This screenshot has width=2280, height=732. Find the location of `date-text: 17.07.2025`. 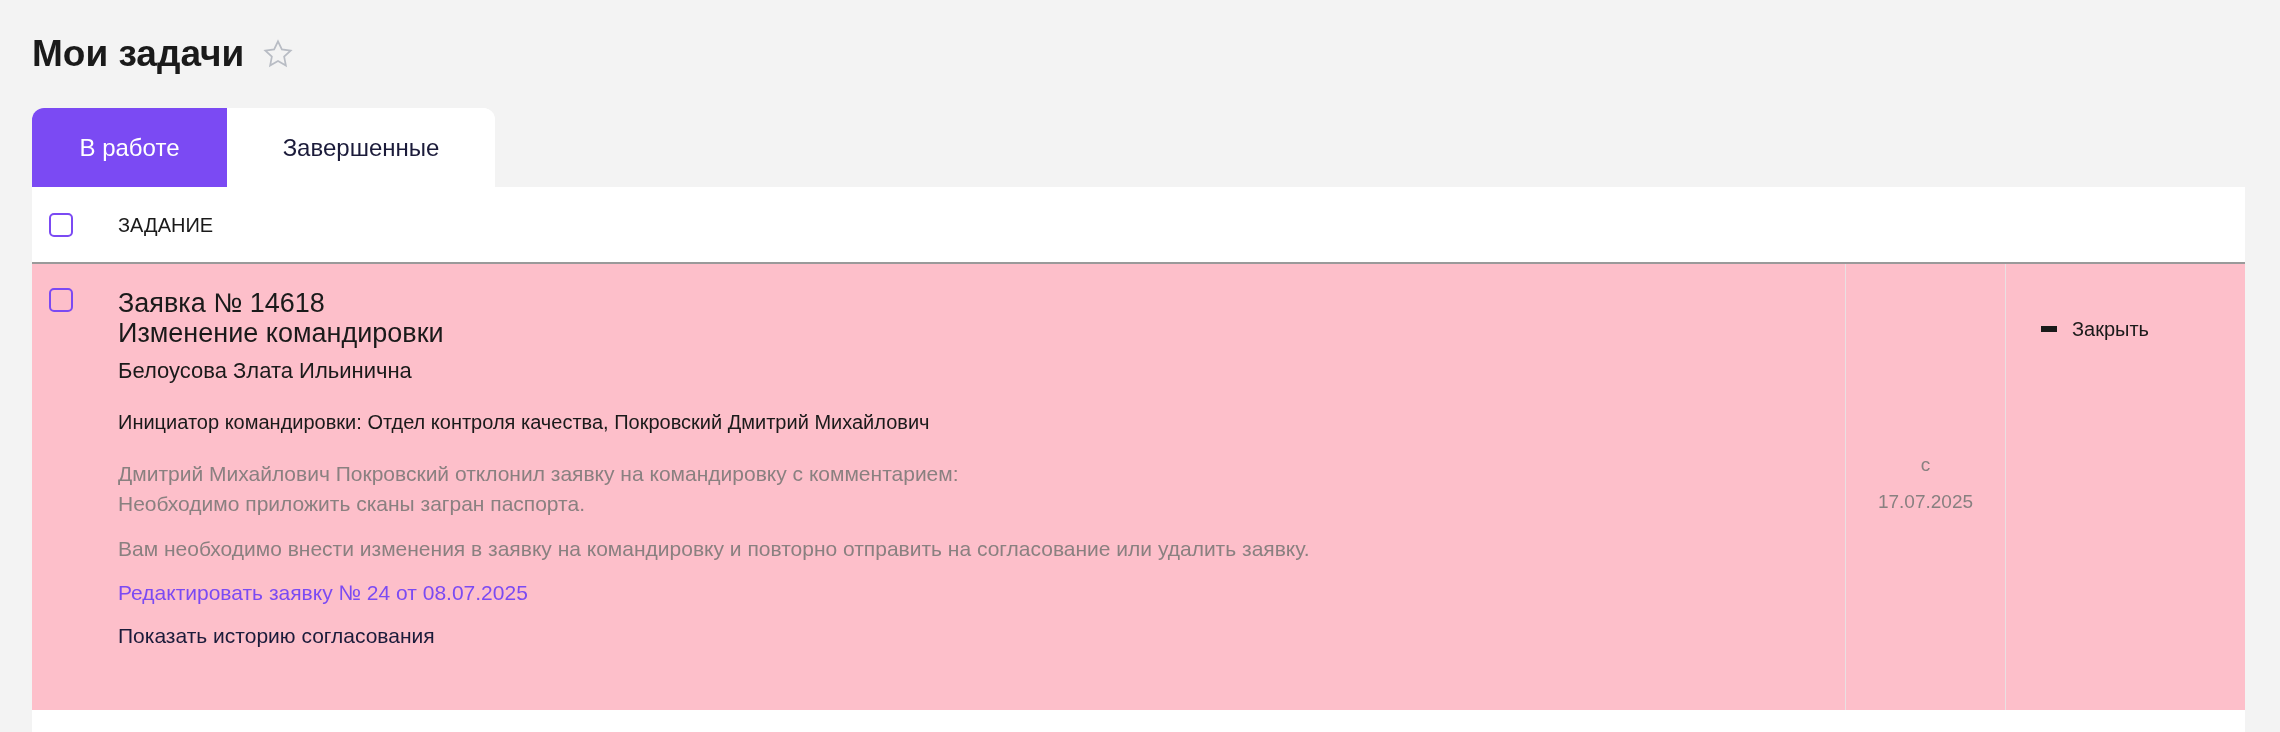

date-text: 17.07.2025 is located at coordinates (1925, 501).